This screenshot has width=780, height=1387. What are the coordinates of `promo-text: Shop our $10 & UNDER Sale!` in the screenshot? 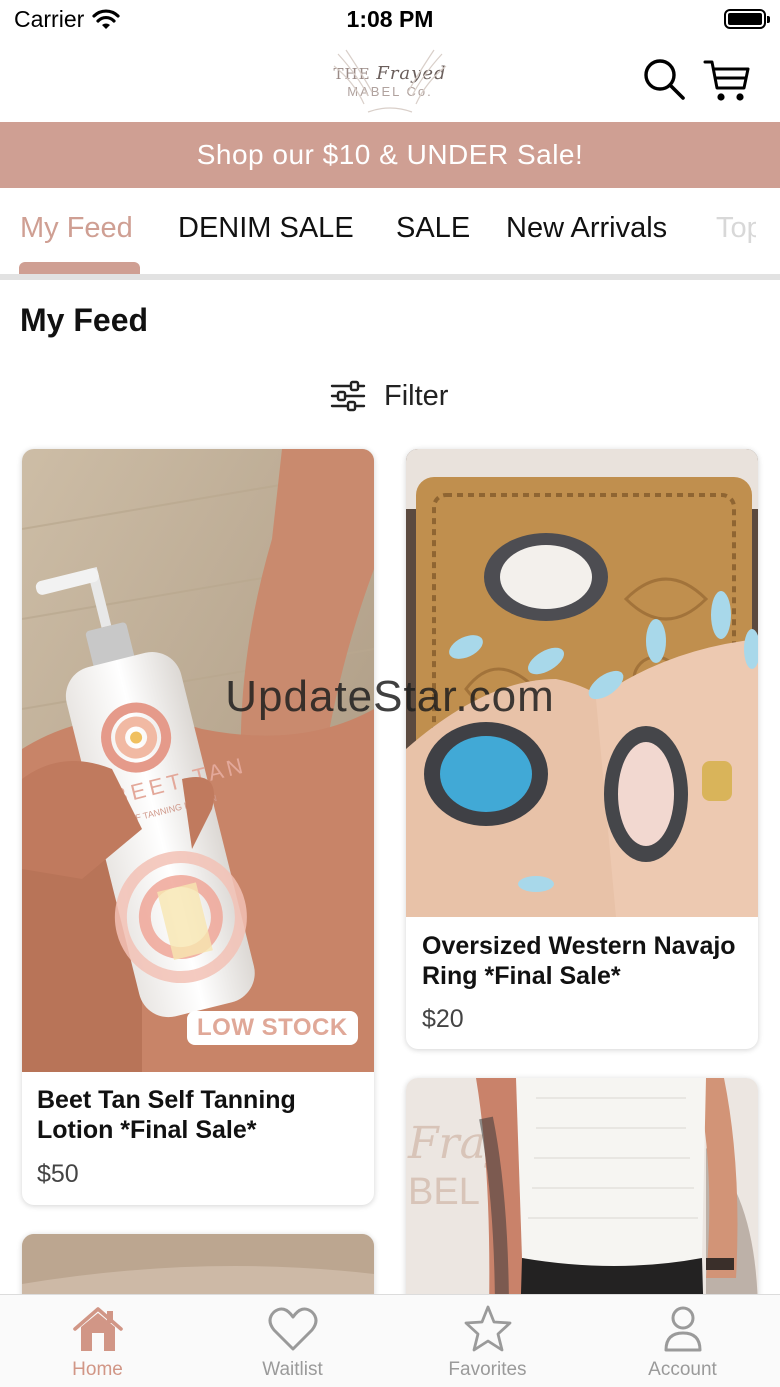 It's located at (390, 154).